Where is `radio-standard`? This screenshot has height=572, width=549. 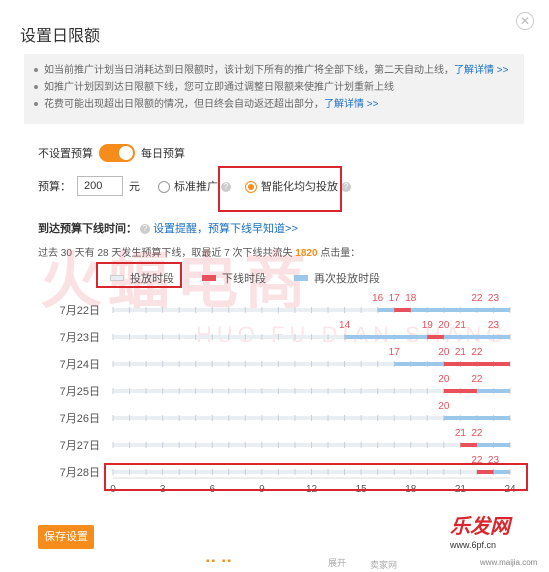 radio-standard is located at coordinates (164, 187).